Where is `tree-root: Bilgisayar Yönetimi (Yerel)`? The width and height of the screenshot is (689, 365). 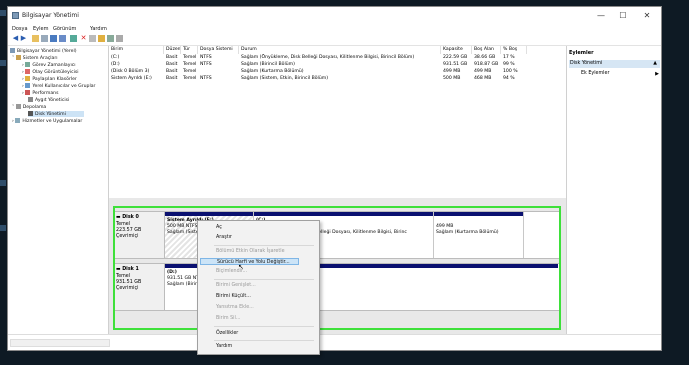 tree-root: Bilgisayar Yönetimi (Yerel) is located at coordinates (43, 51).